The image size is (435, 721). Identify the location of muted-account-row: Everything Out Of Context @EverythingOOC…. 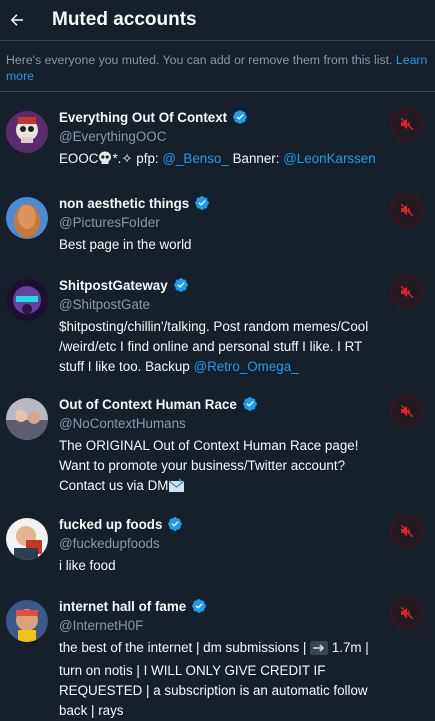
(217, 139).